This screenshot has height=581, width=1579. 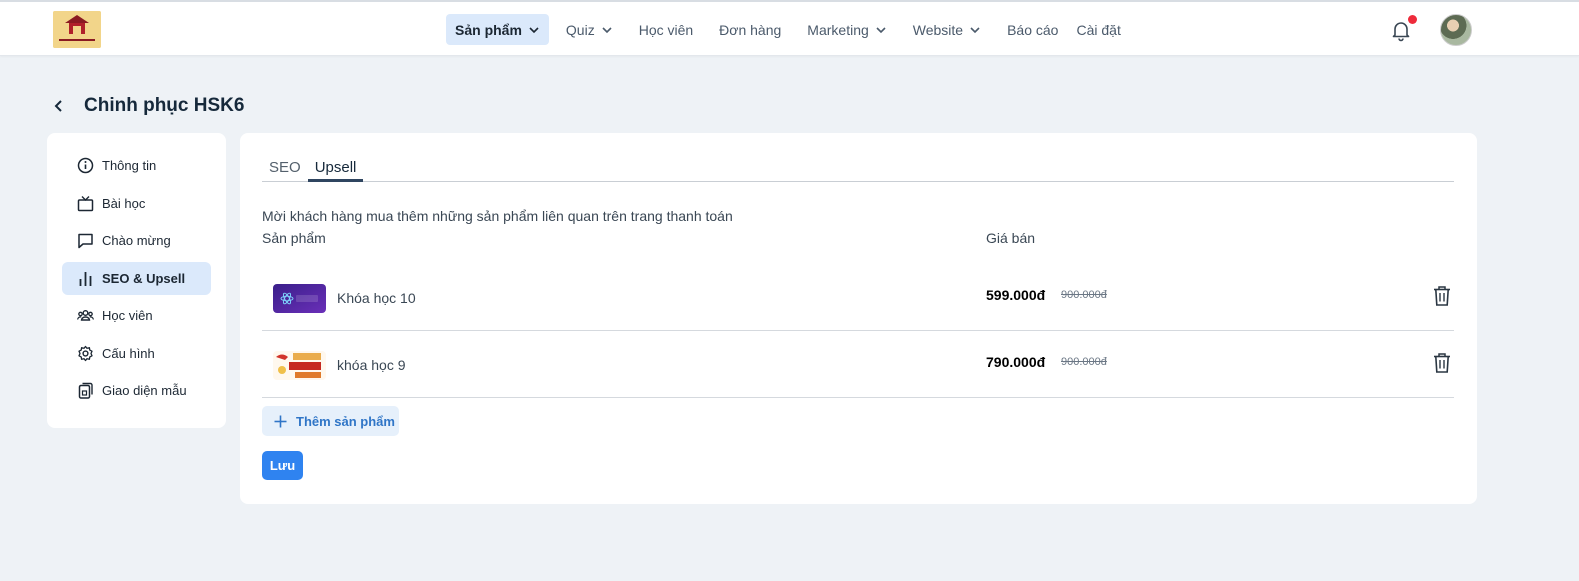 What do you see at coordinates (127, 315) in the screenshot?
I see `sidebar-item-label: Học viên` at bounding box center [127, 315].